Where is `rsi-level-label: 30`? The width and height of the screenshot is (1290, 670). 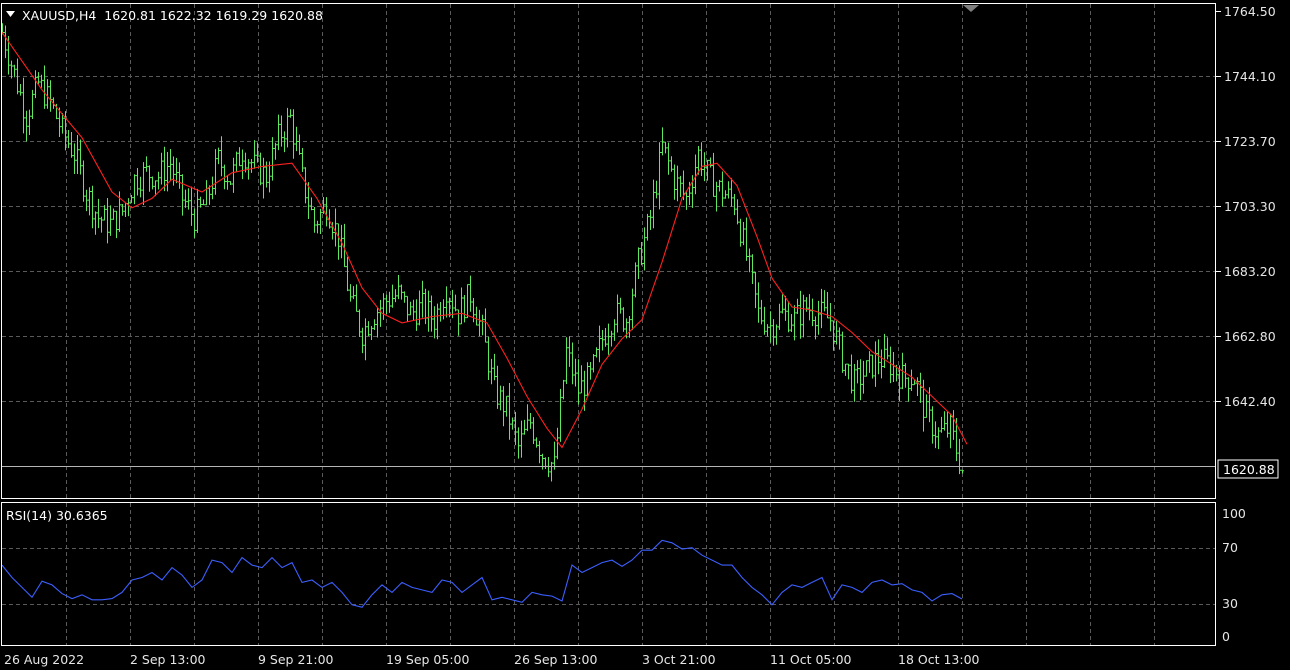
rsi-level-label: 30 is located at coordinates (1230, 603).